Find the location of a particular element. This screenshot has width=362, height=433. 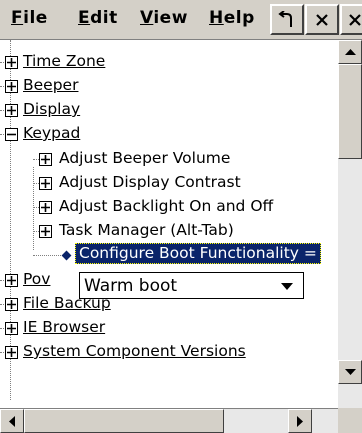

tree-item-label: Task Manager (Alt-Tab) is located at coordinates (146, 230).